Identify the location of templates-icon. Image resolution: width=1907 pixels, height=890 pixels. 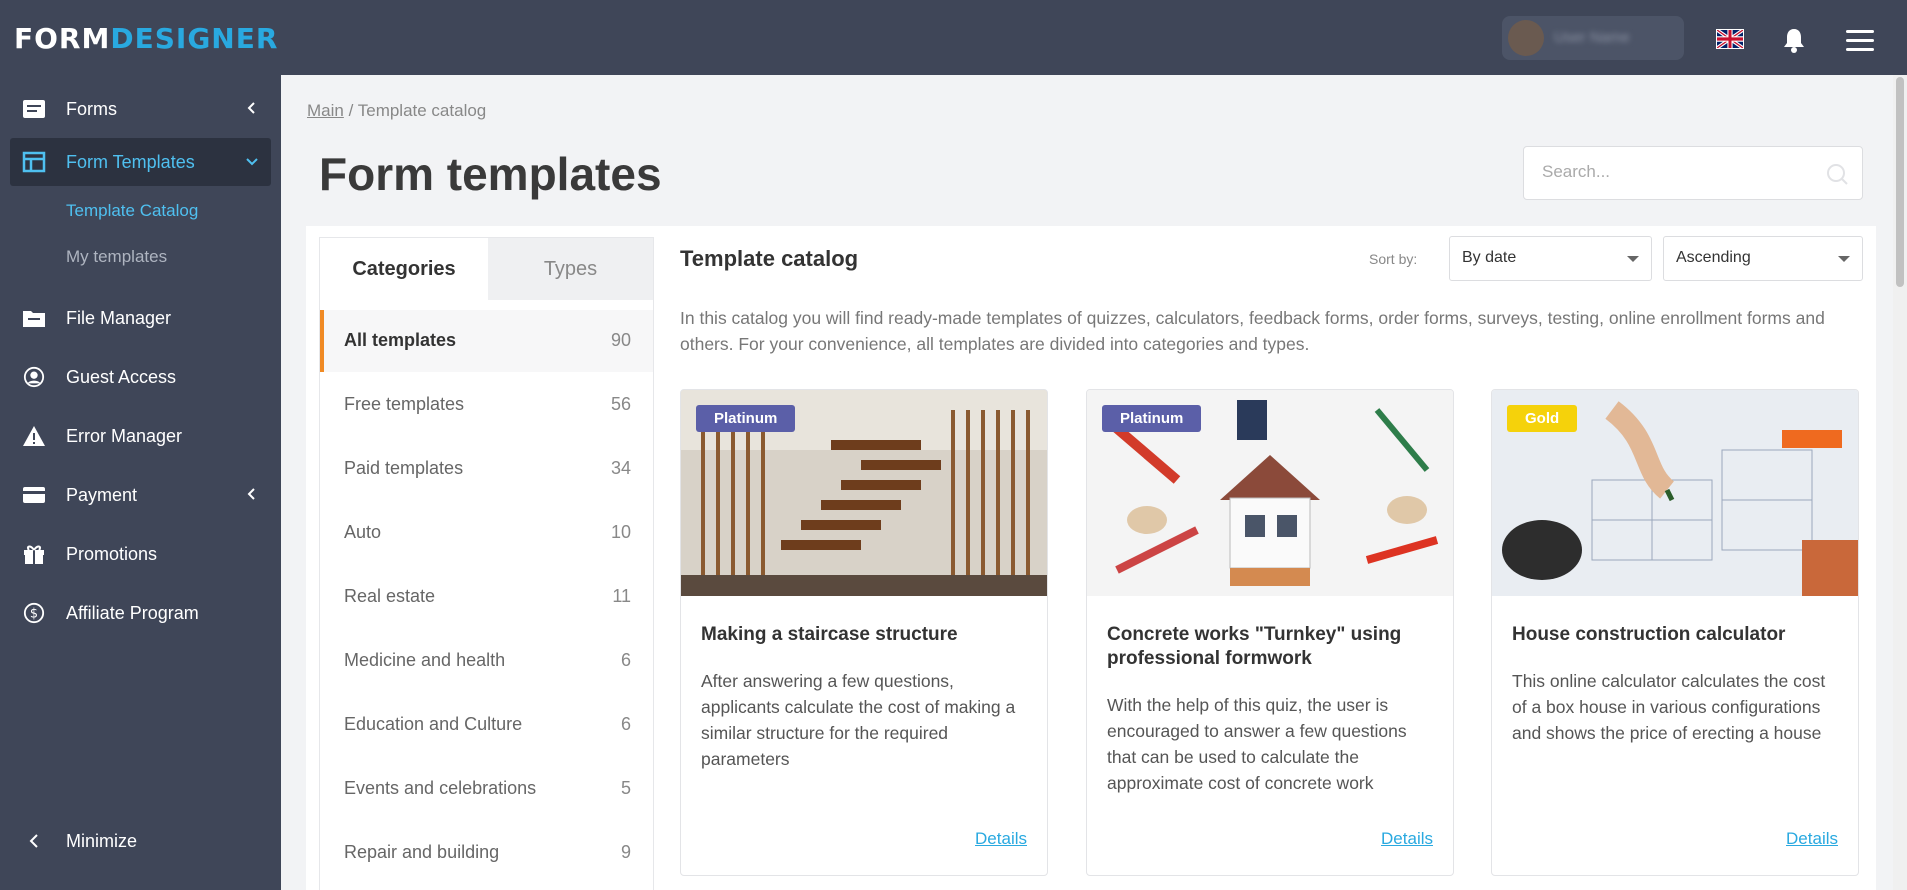
(34, 162).